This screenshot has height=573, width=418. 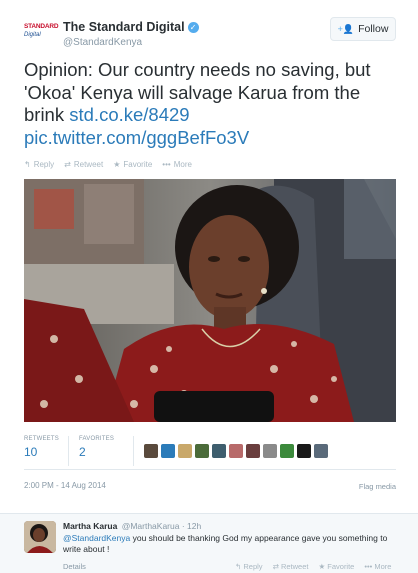 I want to click on tweet-timestamp: 2:00 PM - 14 Aug 2014, so click(x=65, y=485).